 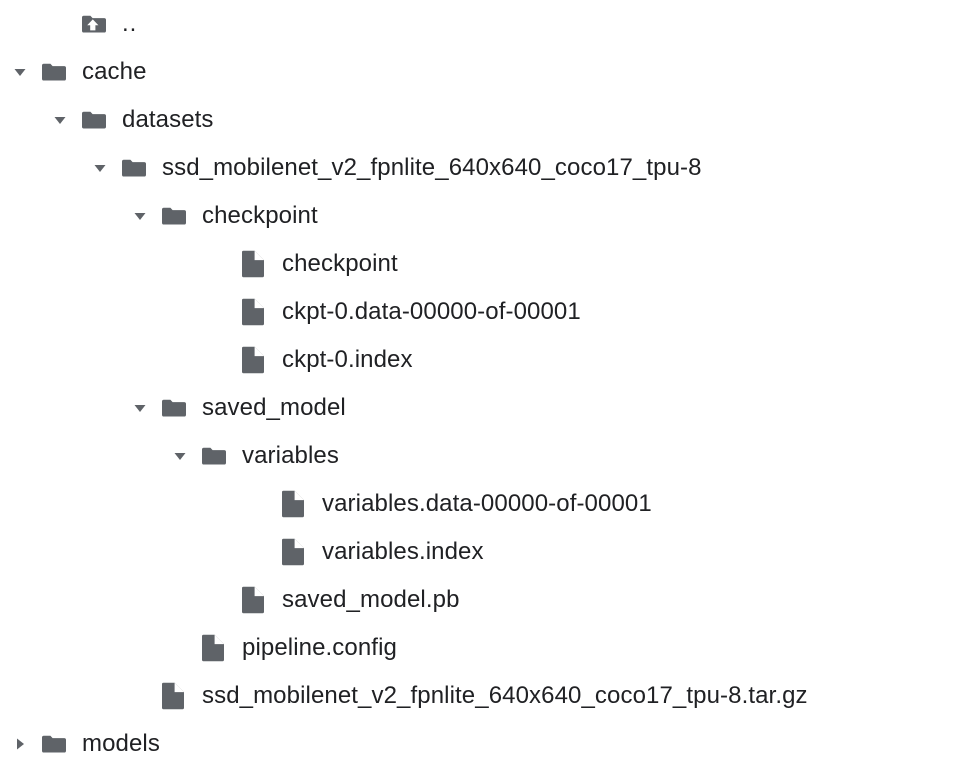 I want to click on tree-row-label: saved_model.pb, so click(x=371, y=599).